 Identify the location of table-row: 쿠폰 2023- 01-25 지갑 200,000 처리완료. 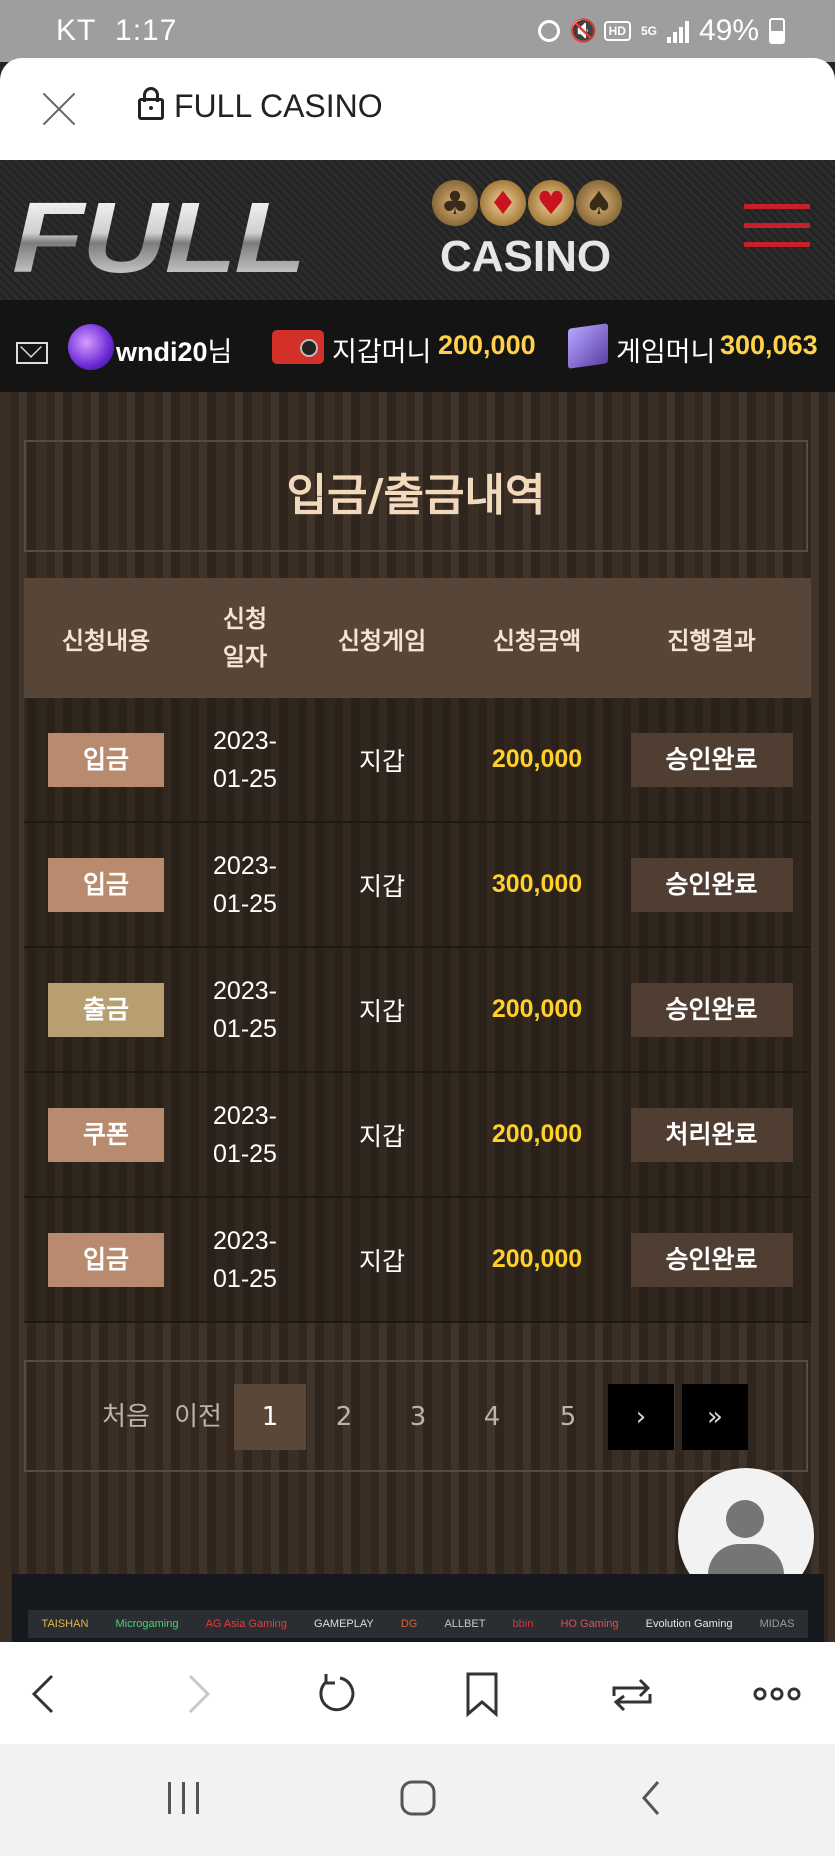
(417, 1135).